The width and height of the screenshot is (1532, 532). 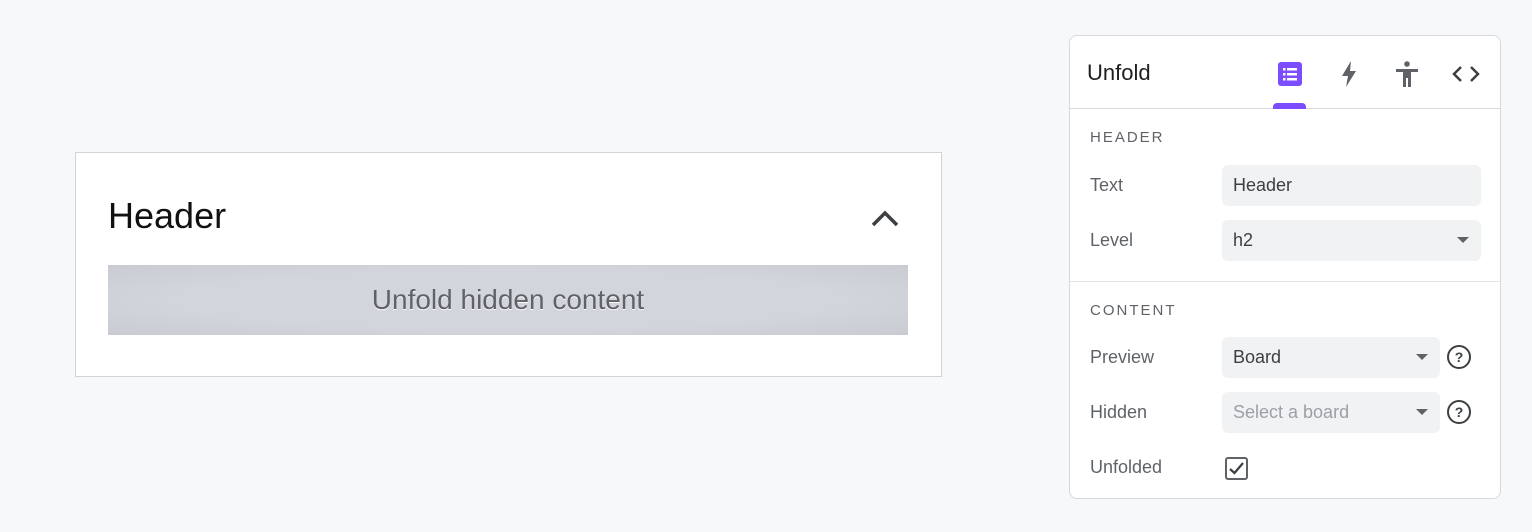 I want to click on tab-properties, so click(x=1290, y=74).